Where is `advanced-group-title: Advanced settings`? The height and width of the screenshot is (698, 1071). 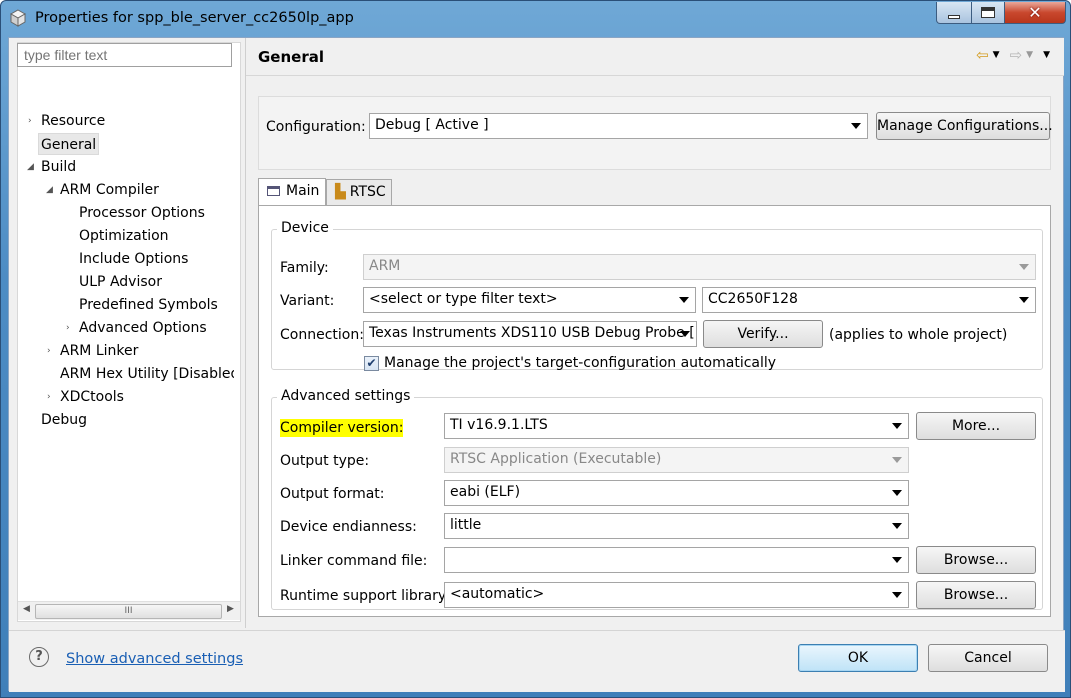
advanced-group-title: Advanced settings is located at coordinates (346, 396).